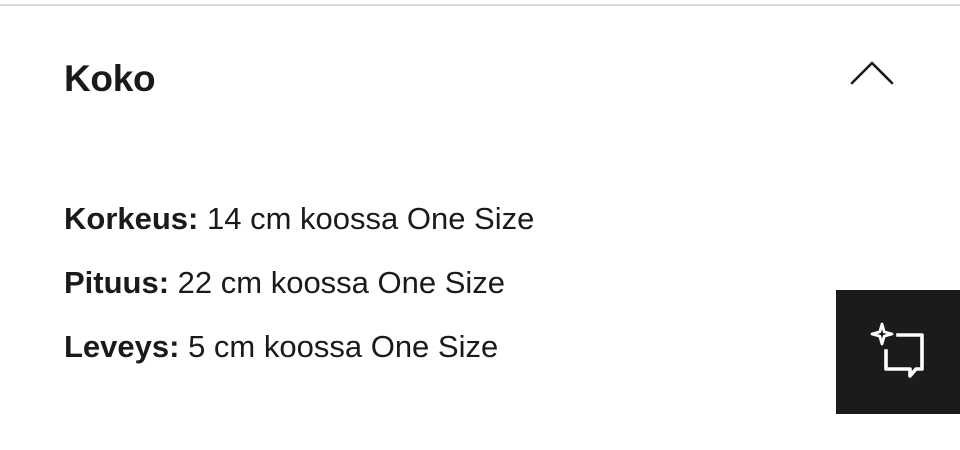  Describe the element at coordinates (872, 73) in the screenshot. I see `chevron-up-icon` at that location.